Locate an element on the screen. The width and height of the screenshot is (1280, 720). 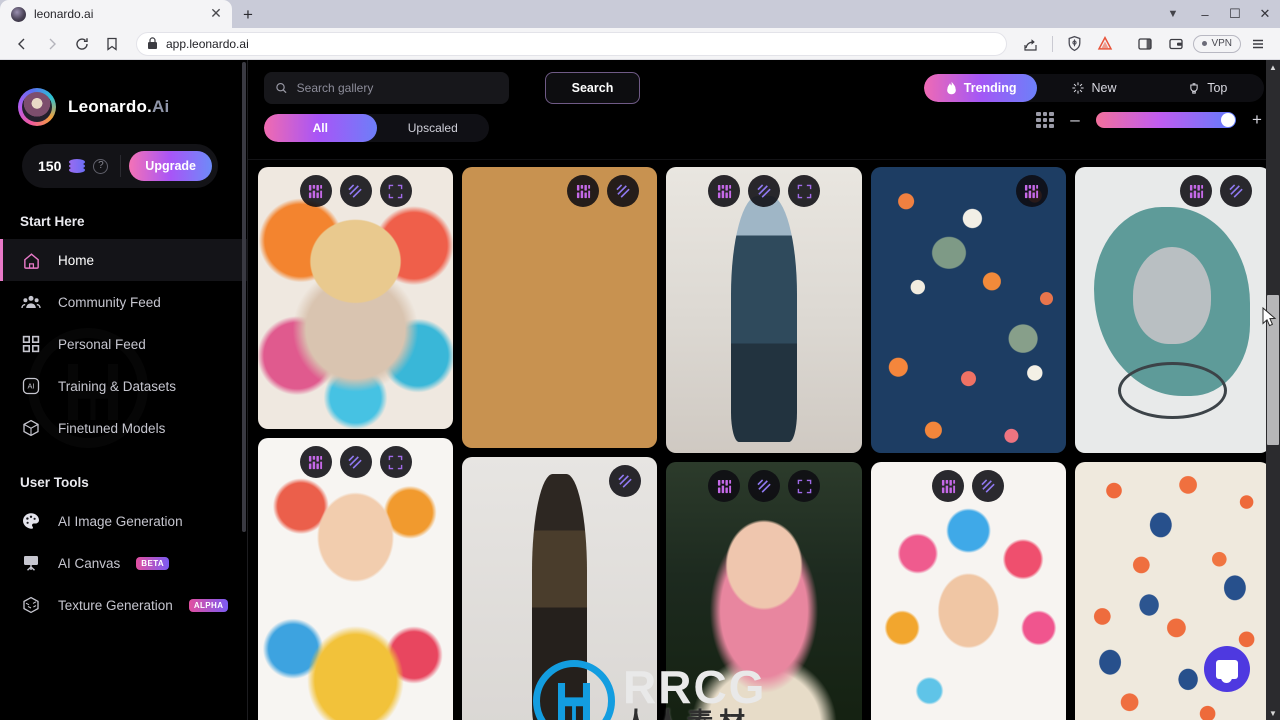
sidebar-panel-icon is located at coordinates (1145, 44).